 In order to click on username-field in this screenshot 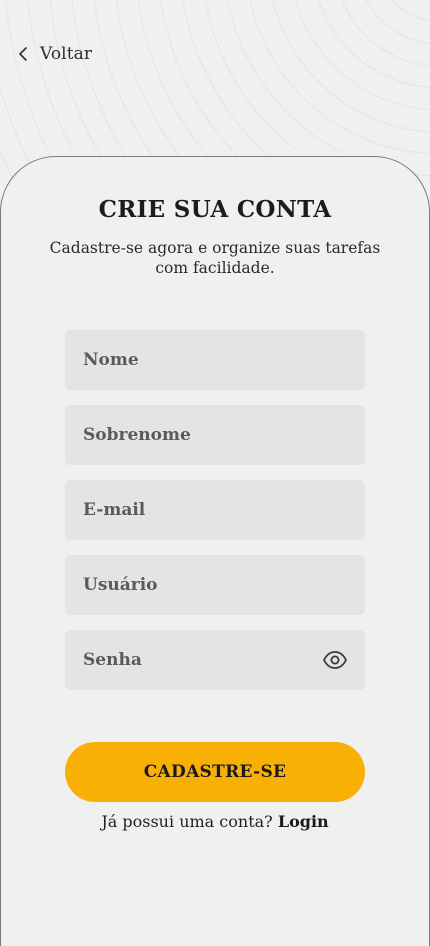, I will do `click(215, 585)`.